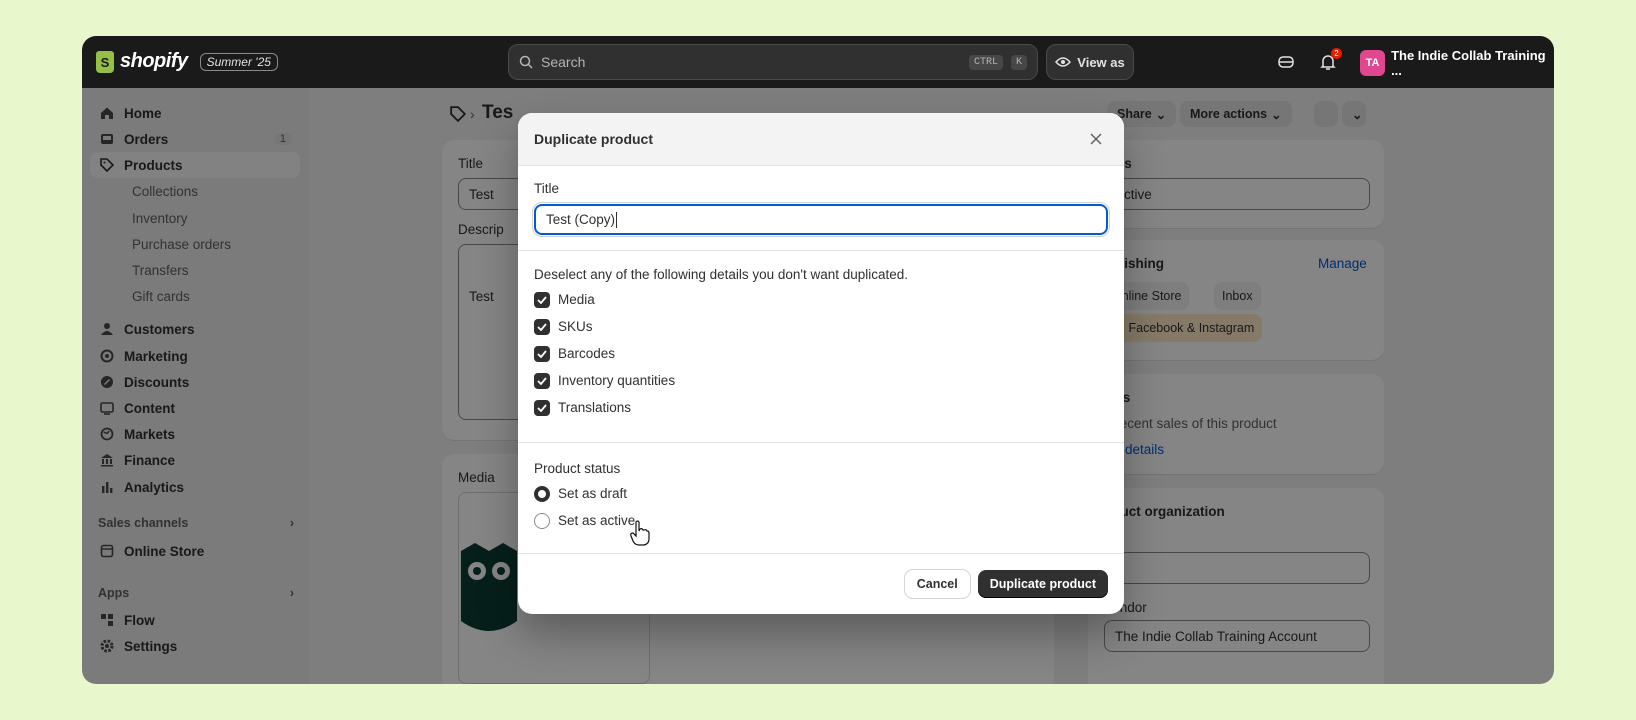 This screenshot has width=1636, height=720. I want to click on shopify-logo: S shopify Summer '25, so click(187, 61).